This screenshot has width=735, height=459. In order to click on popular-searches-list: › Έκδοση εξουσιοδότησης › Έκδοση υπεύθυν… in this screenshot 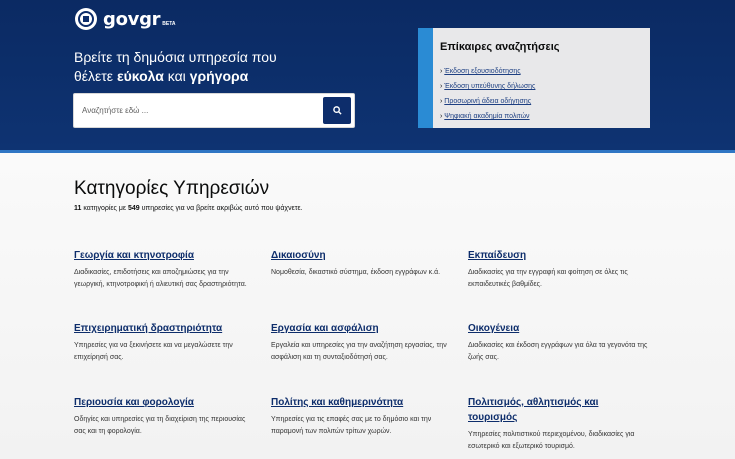, I will do `click(487, 94)`.